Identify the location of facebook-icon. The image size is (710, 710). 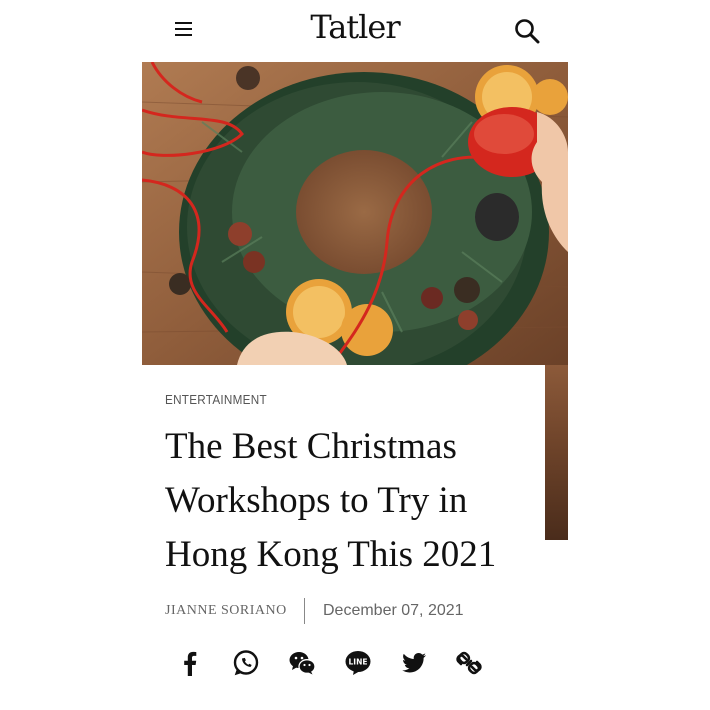
(190, 663).